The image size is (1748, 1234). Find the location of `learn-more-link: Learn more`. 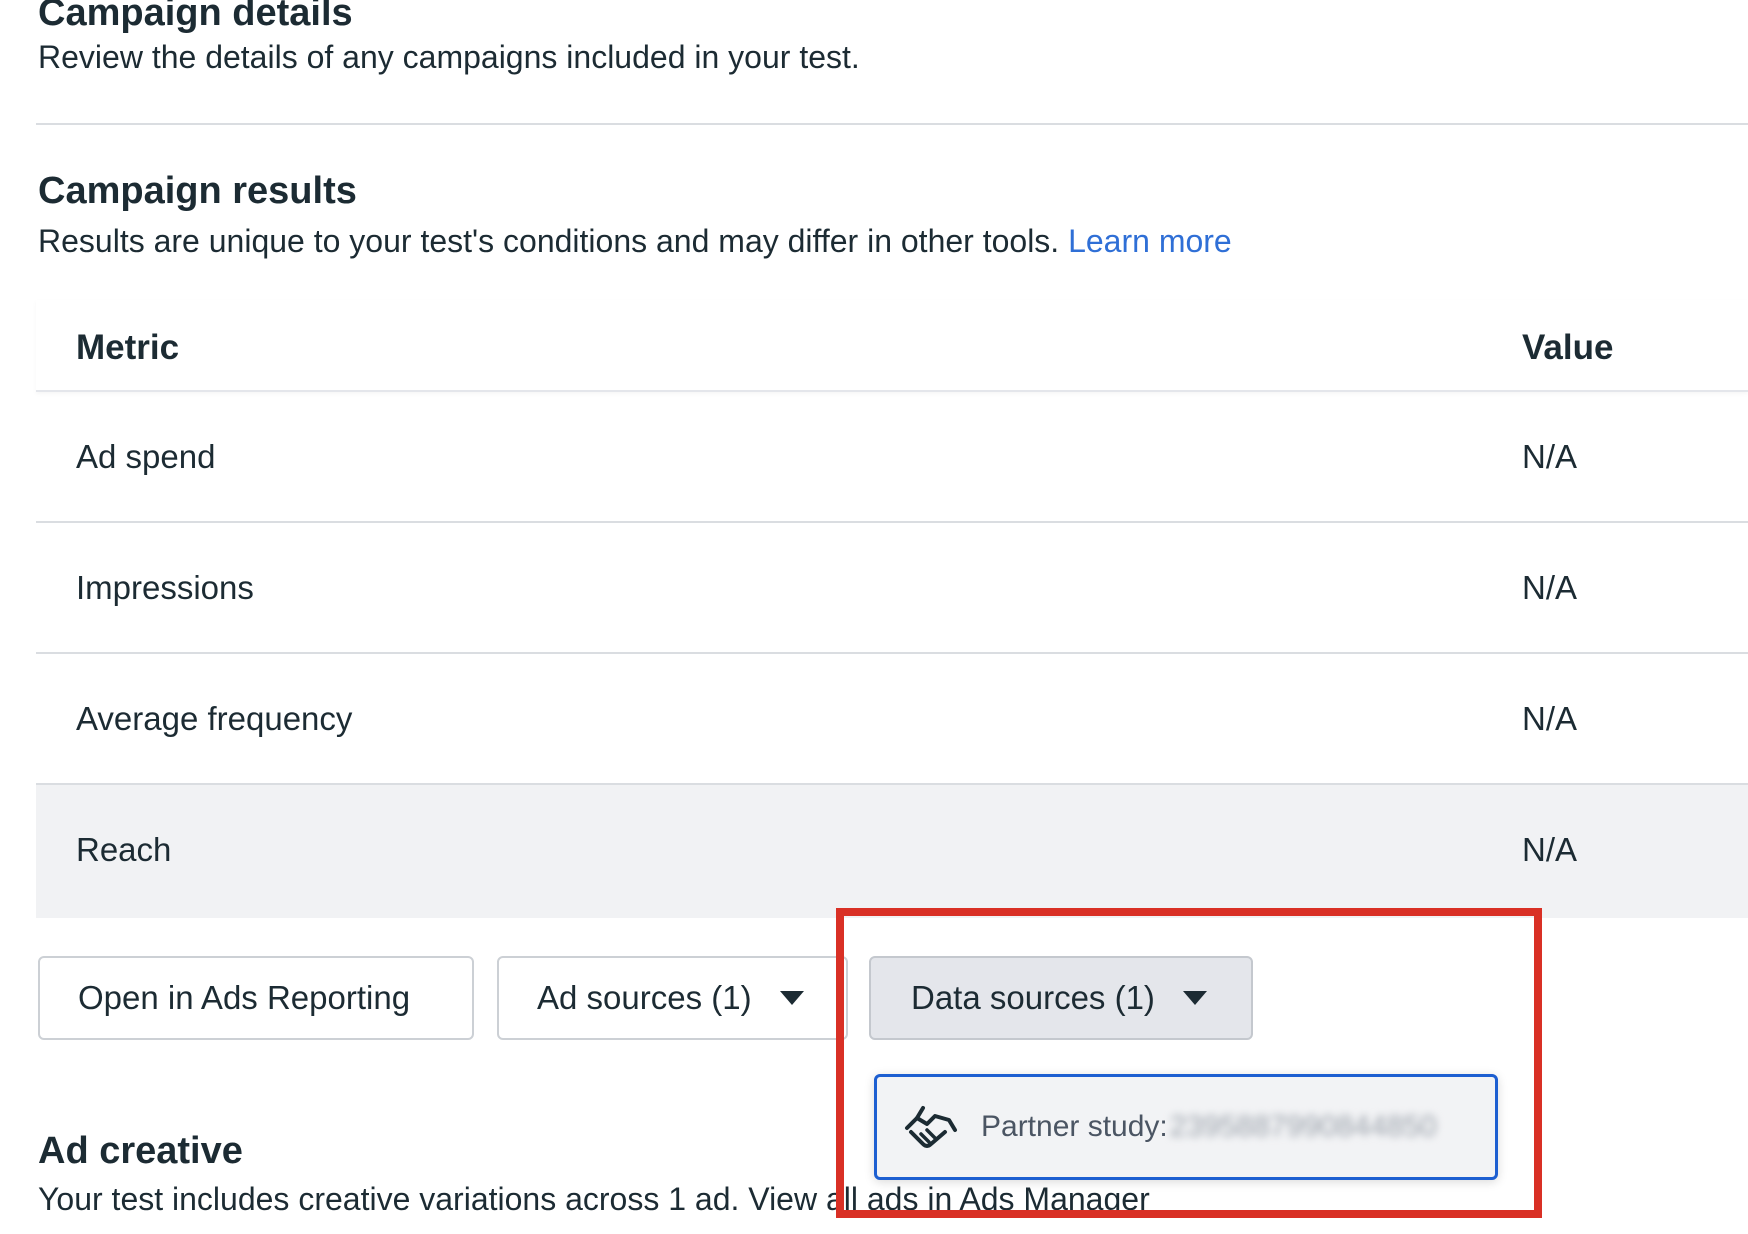

learn-more-link: Learn more is located at coordinates (1150, 241).